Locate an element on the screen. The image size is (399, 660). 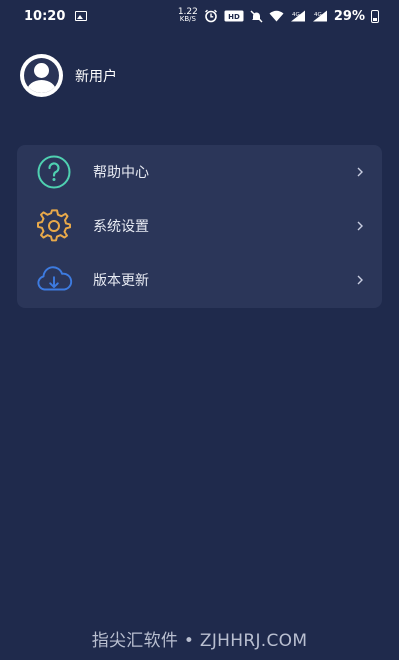
signal-1-icon: 4G is located at coordinates (298, 16).